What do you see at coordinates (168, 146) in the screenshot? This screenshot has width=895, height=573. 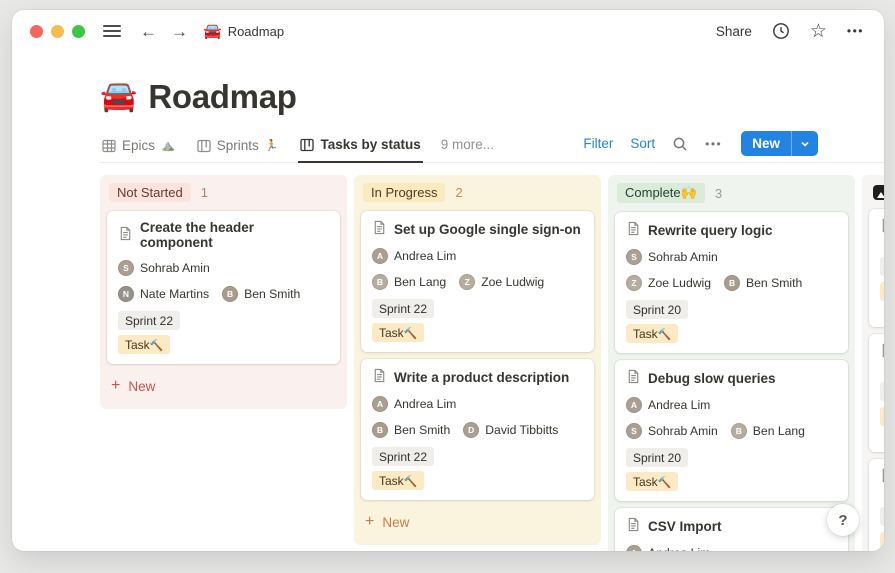 I see `tab-emoji: ⛰️` at bounding box center [168, 146].